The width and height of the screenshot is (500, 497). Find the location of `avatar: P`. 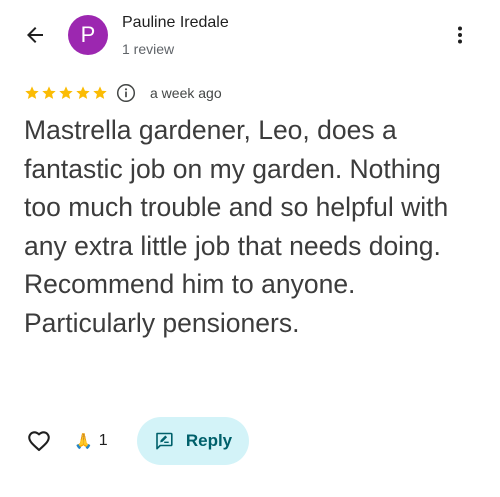

avatar: P is located at coordinates (88, 35).